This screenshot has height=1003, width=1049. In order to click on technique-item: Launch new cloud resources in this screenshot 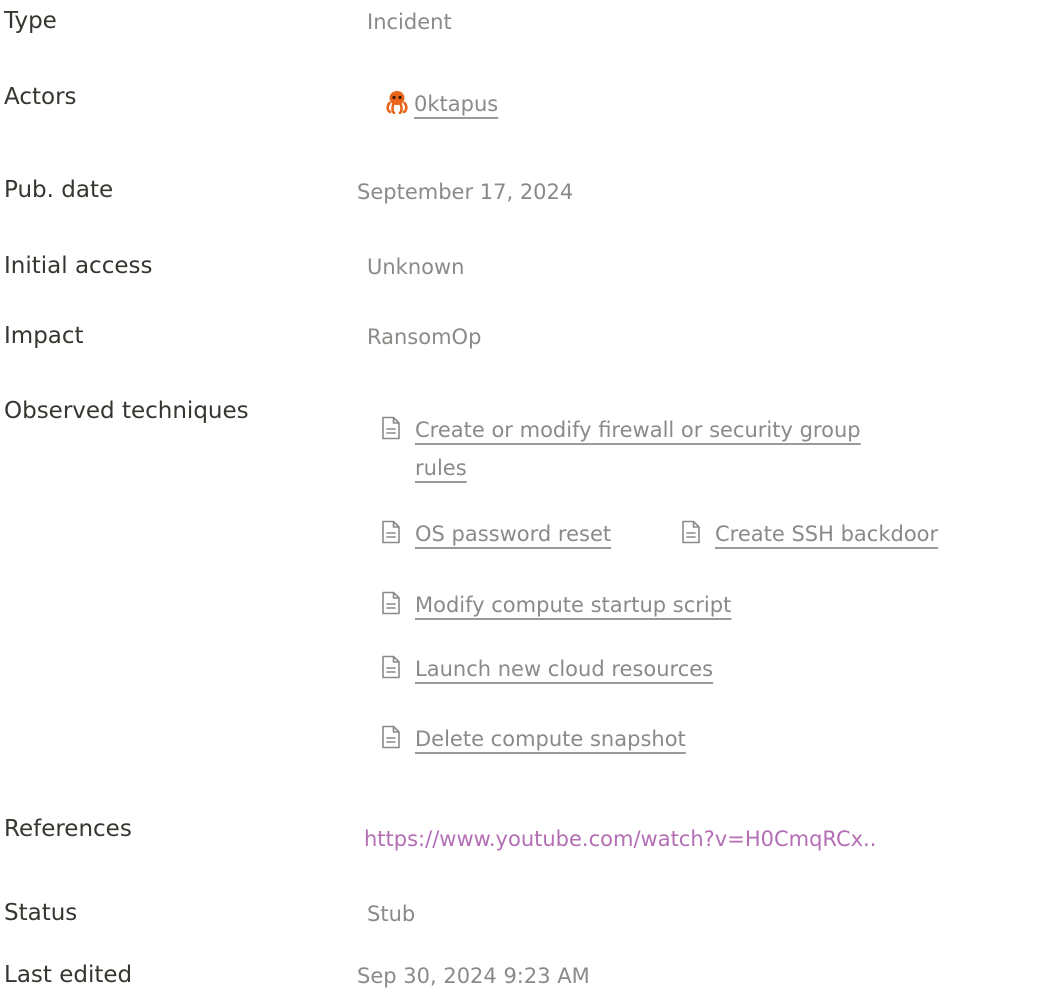, I will do `click(547, 669)`.